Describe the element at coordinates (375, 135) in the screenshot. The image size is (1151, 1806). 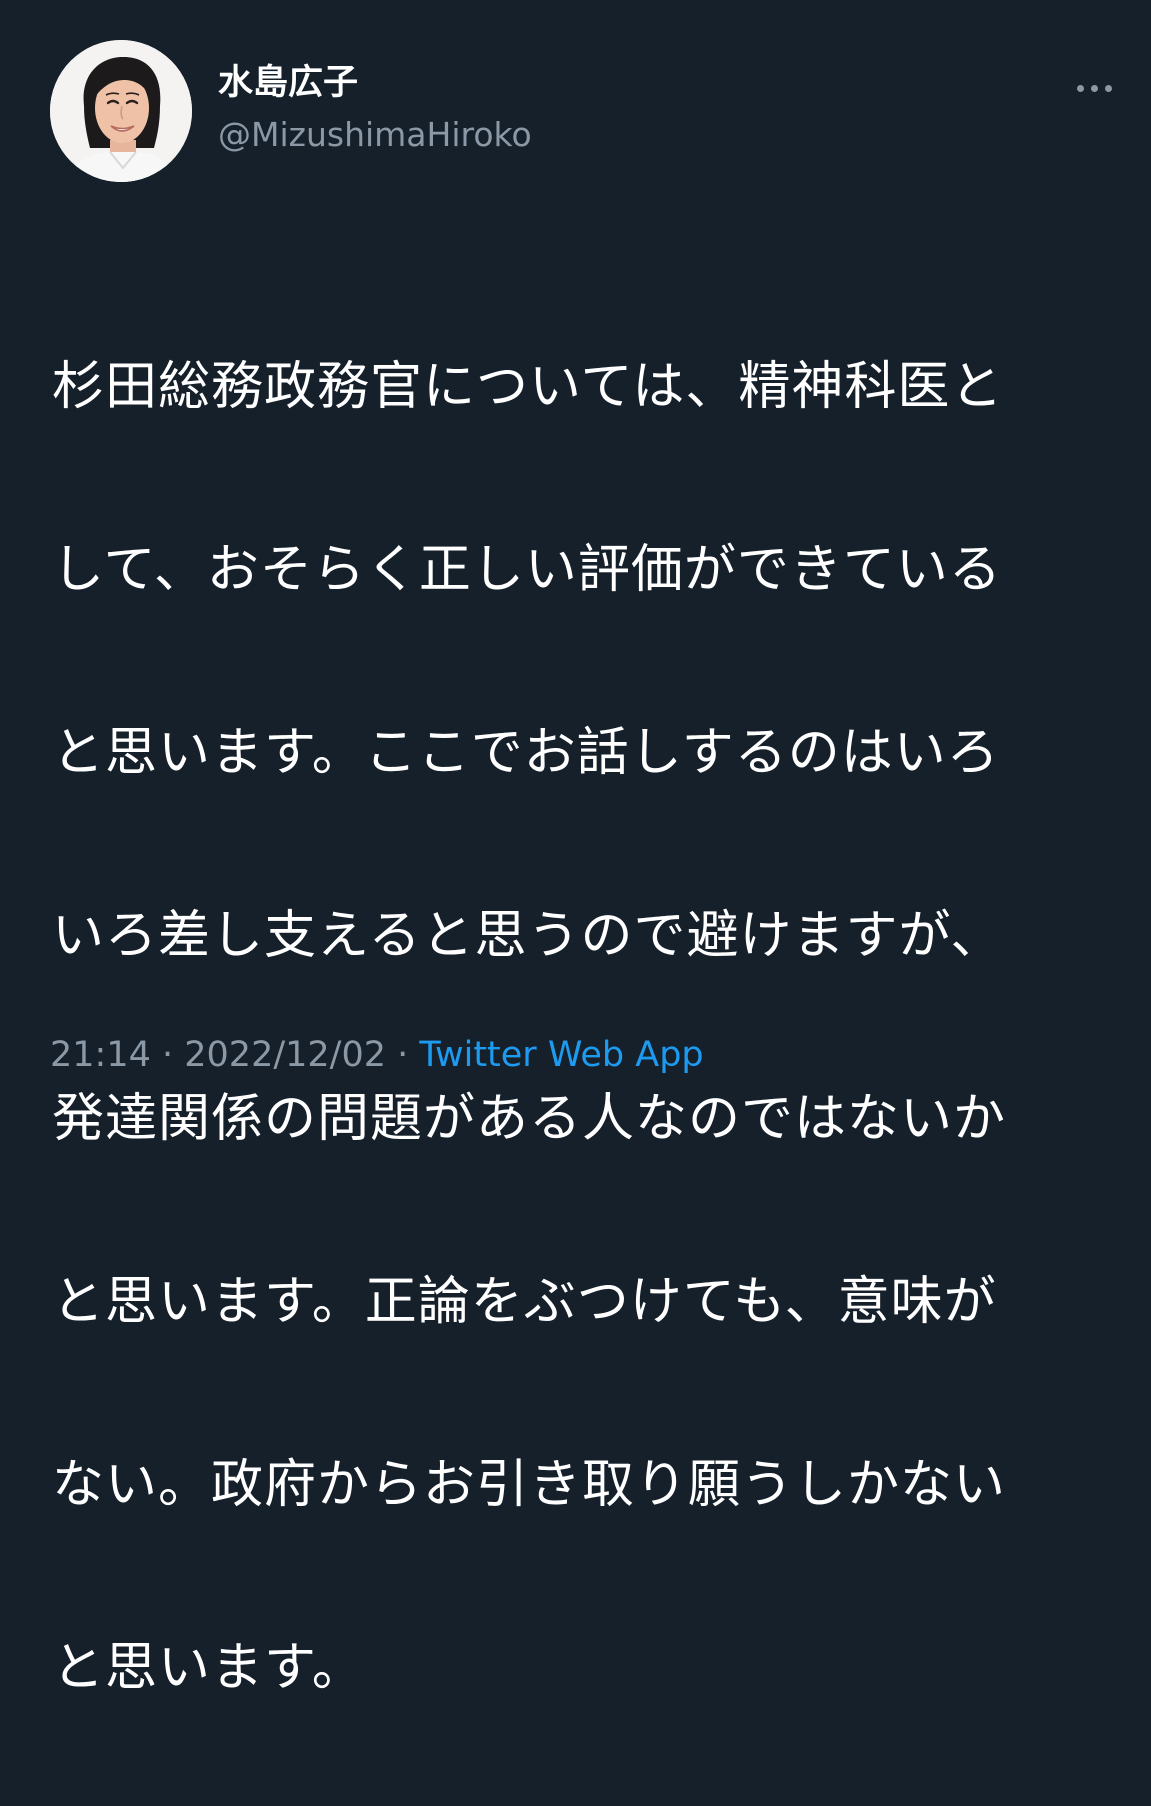
I see `author-handle: @MizushimaHiroko` at that location.